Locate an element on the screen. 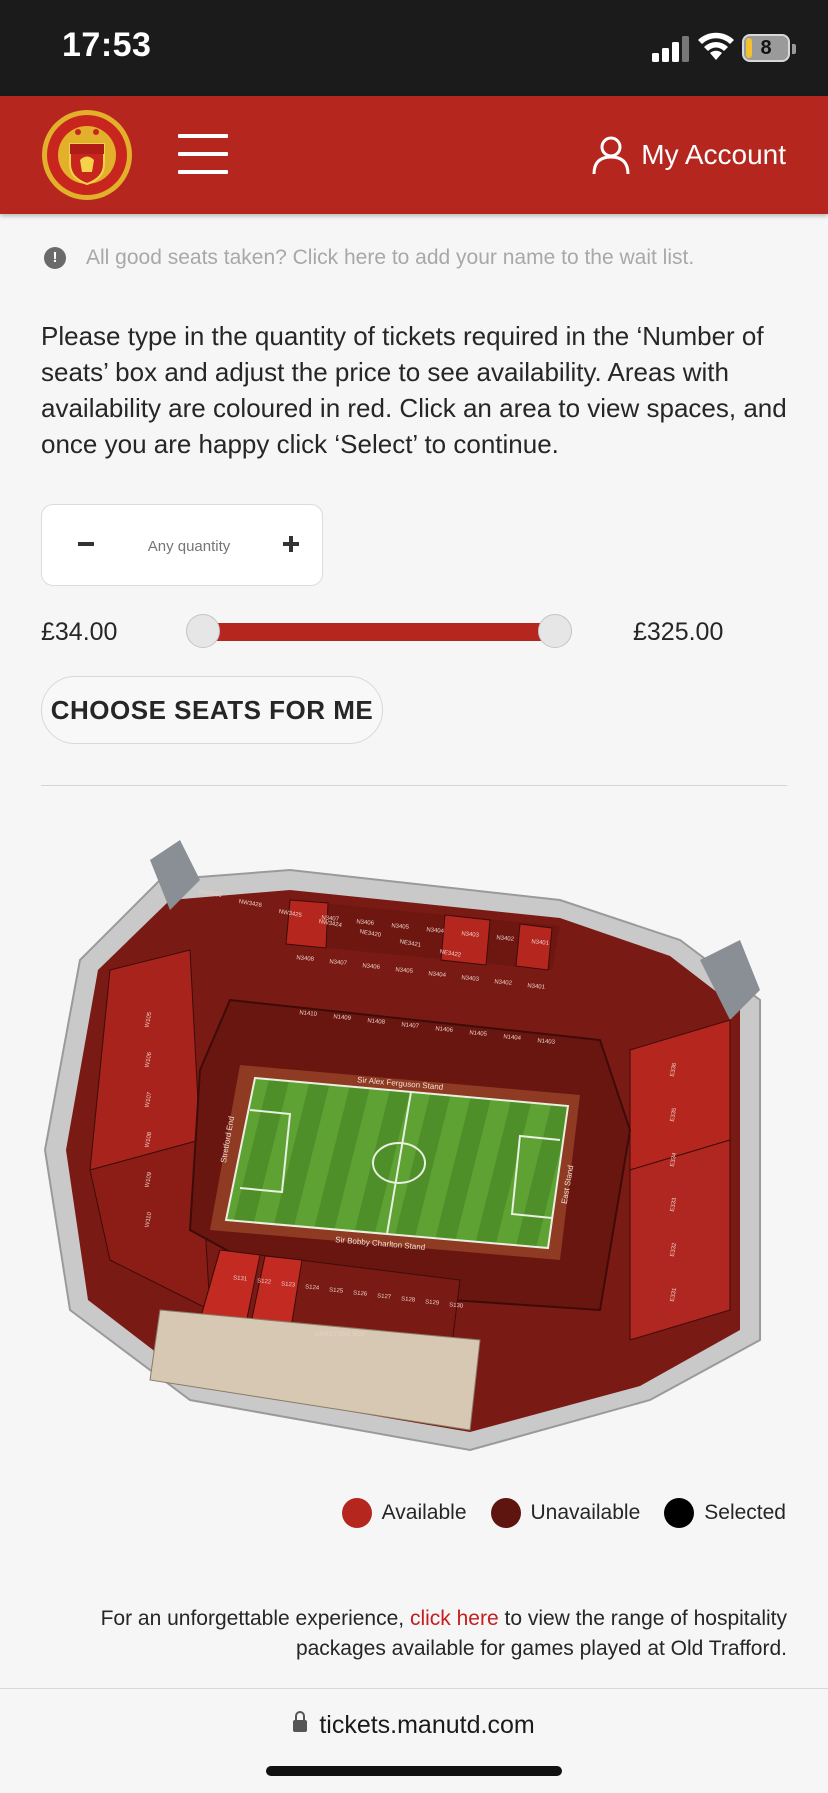 The height and width of the screenshot is (1793, 828). south-section-label: S124 is located at coordinates (312, 1287).